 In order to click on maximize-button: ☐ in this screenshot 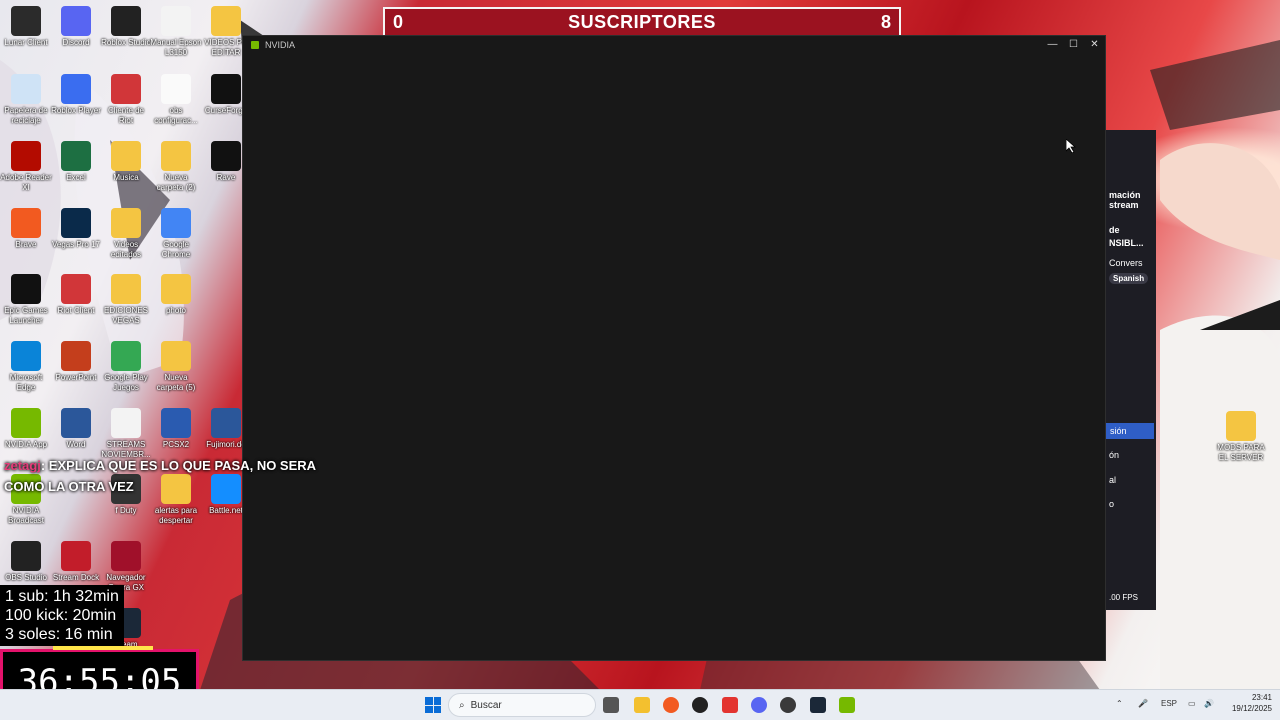, I will do `click(1073, 45)`.